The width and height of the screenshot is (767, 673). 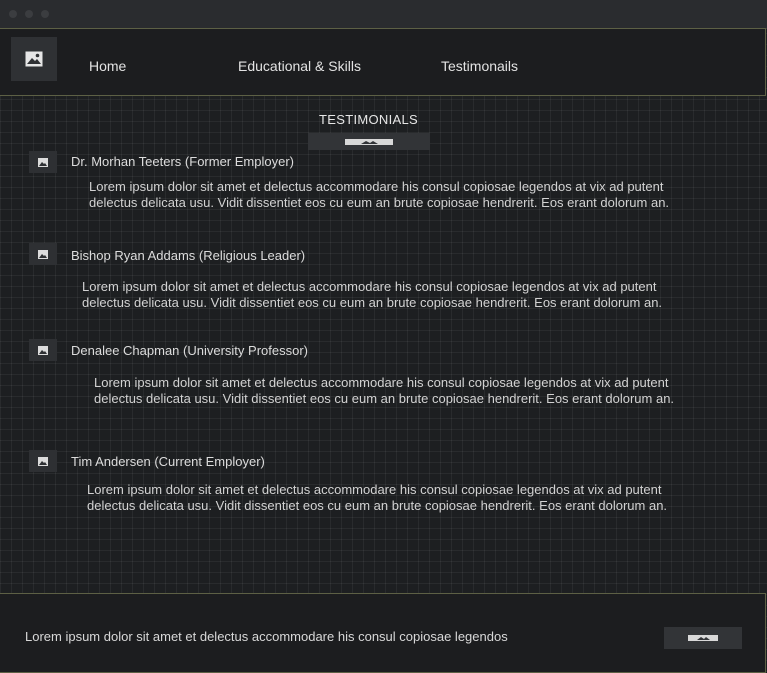 I want to click on nav-bar: Home Educational & Skills Testimonails, so click(x=383, y=62).